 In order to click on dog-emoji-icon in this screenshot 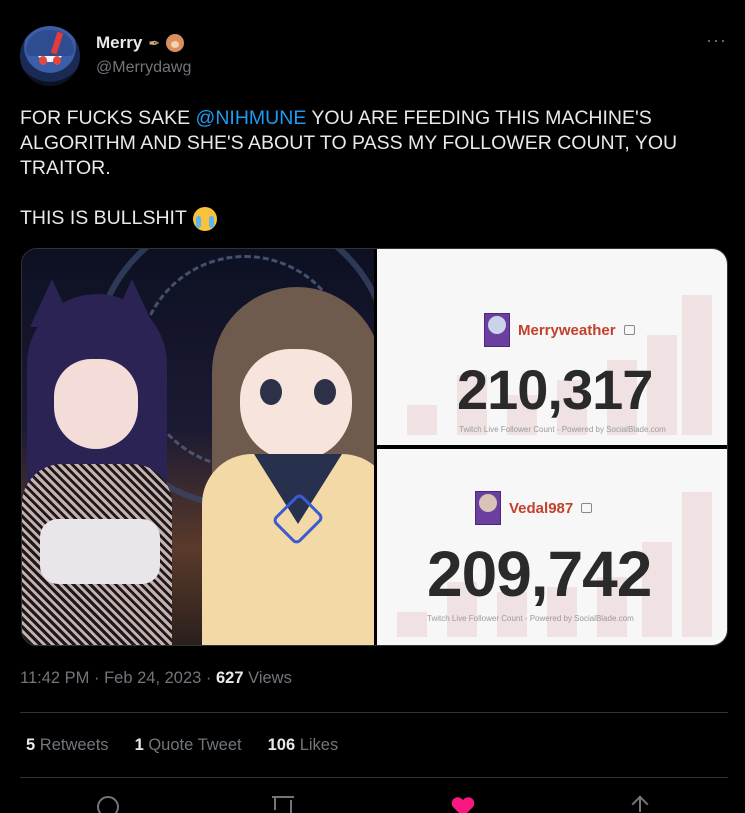, I will do `click(175, 43)`.